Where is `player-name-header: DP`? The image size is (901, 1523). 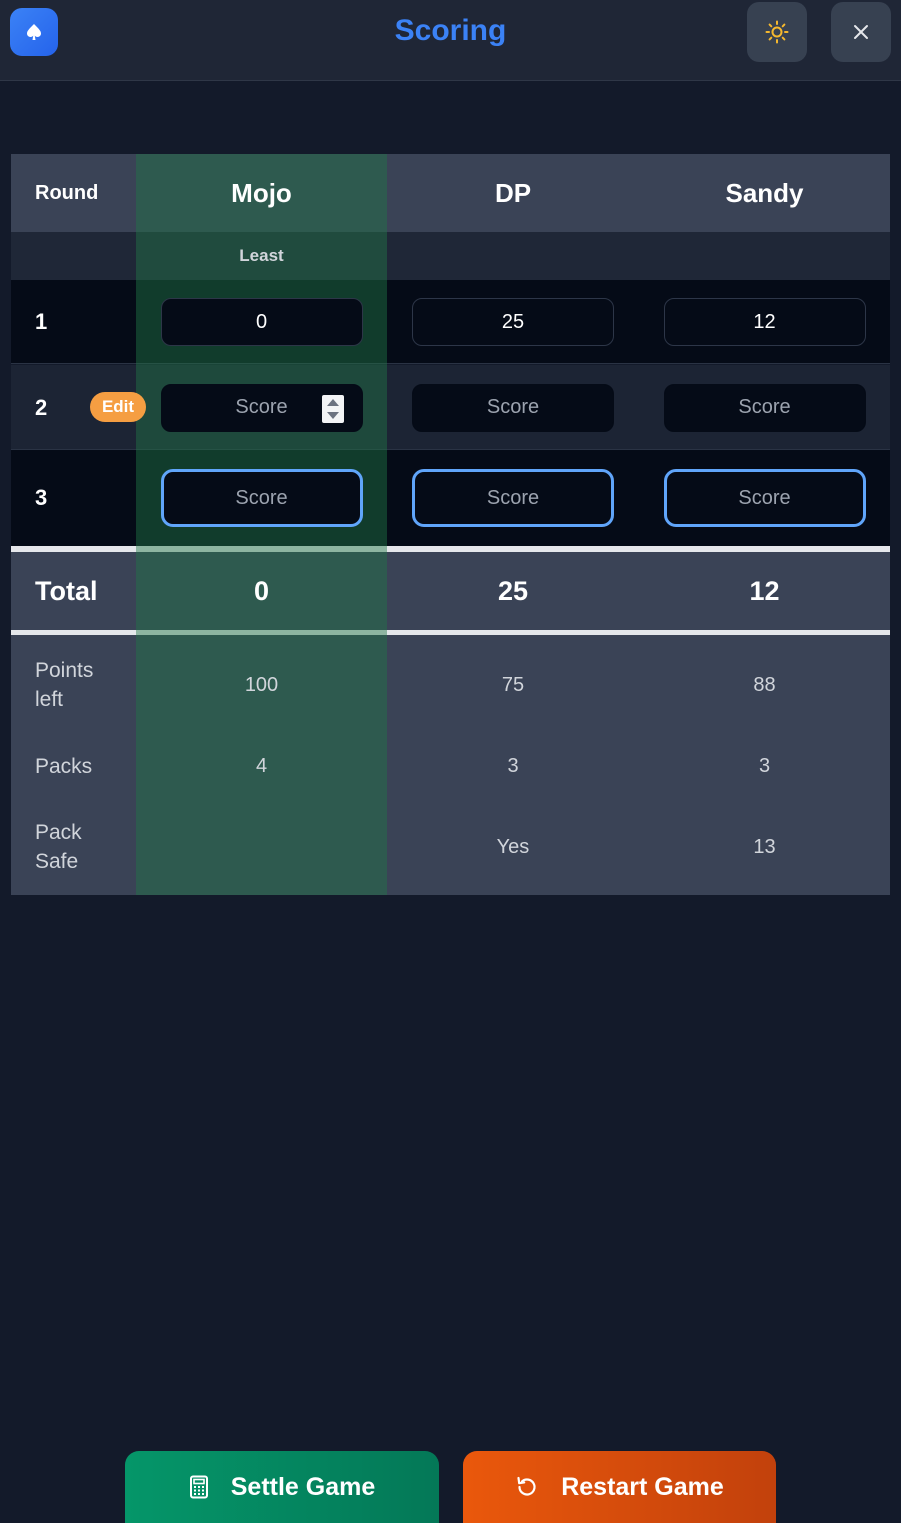 player-name-header: DP is located at coordinates (513, 192).